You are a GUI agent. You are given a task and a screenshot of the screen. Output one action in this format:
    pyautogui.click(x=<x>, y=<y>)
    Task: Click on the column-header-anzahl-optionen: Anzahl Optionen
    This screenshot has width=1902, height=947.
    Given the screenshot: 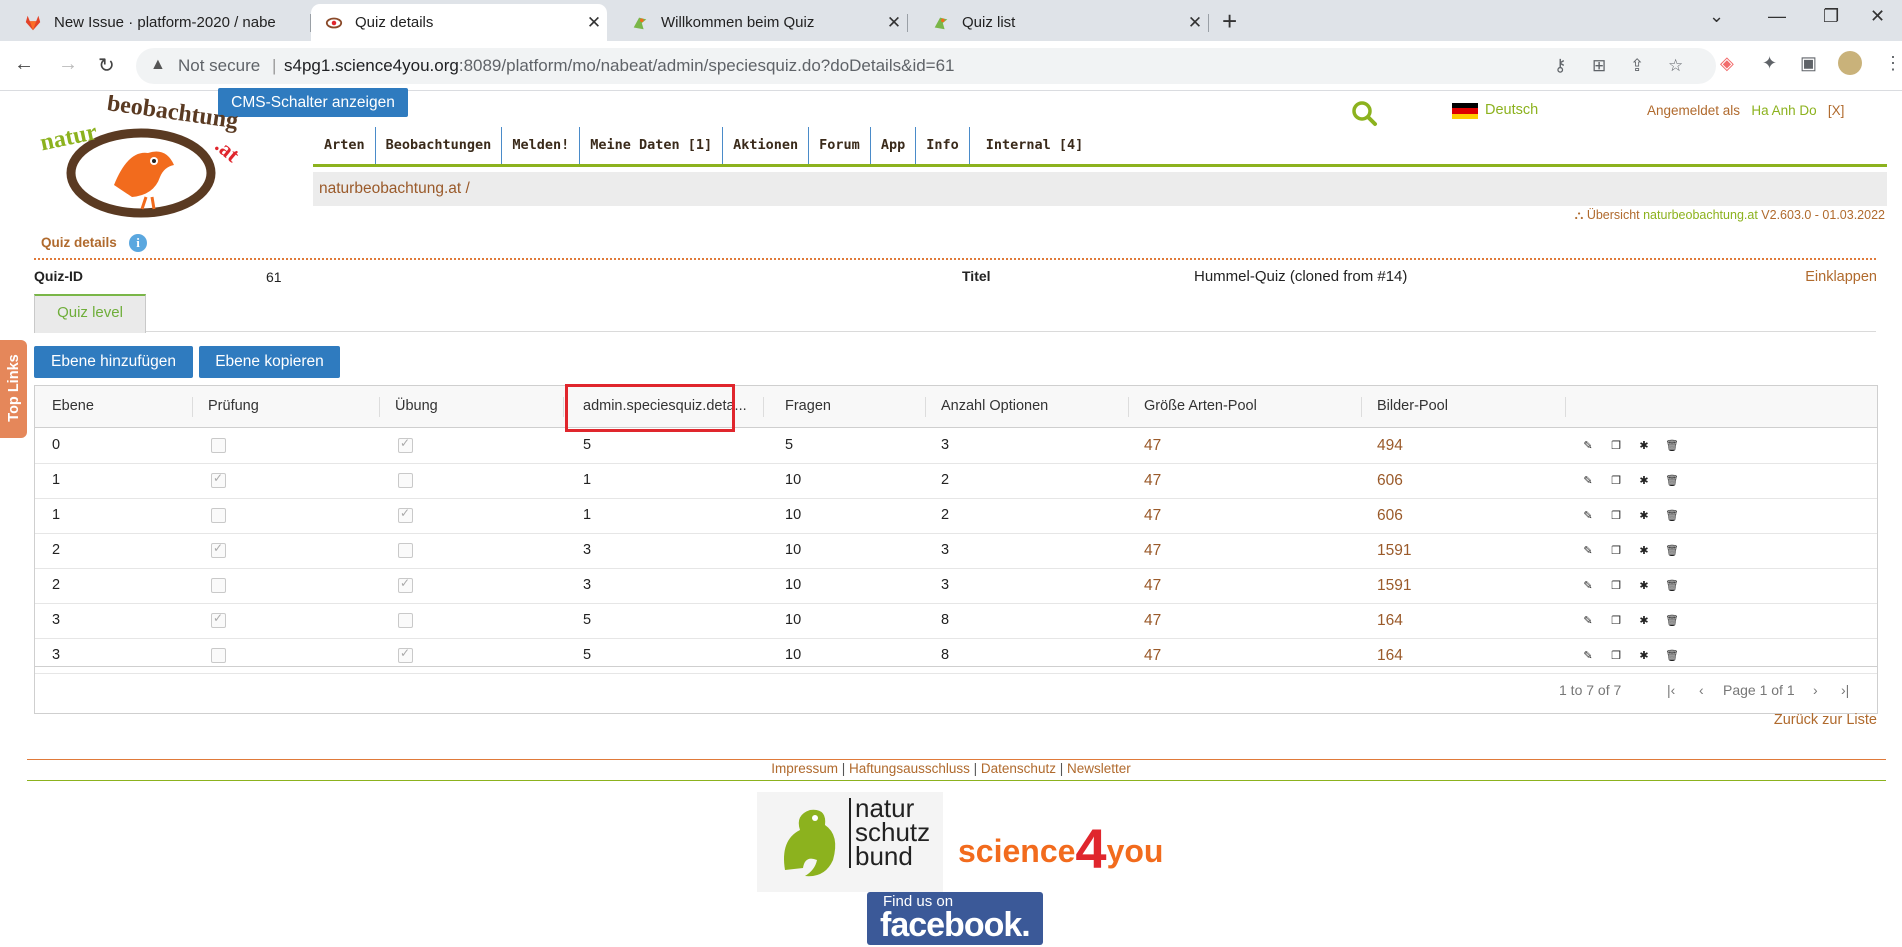 What is the action you would take?
    pyautogui.click(x=994, y=406)
    